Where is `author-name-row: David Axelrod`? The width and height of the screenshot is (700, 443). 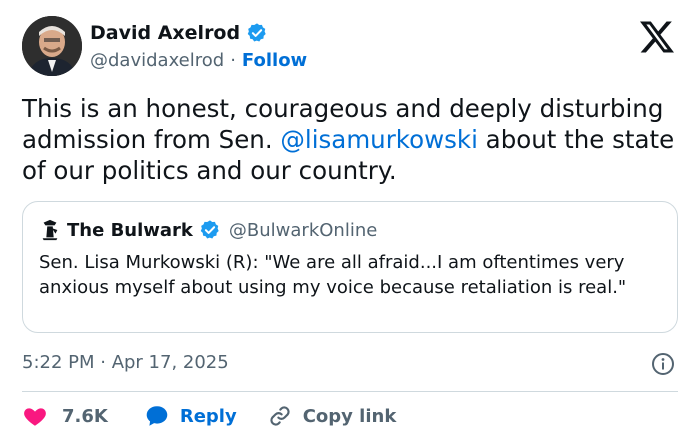 author-name-row: David Axelrod is located at coordinates (179, 33).